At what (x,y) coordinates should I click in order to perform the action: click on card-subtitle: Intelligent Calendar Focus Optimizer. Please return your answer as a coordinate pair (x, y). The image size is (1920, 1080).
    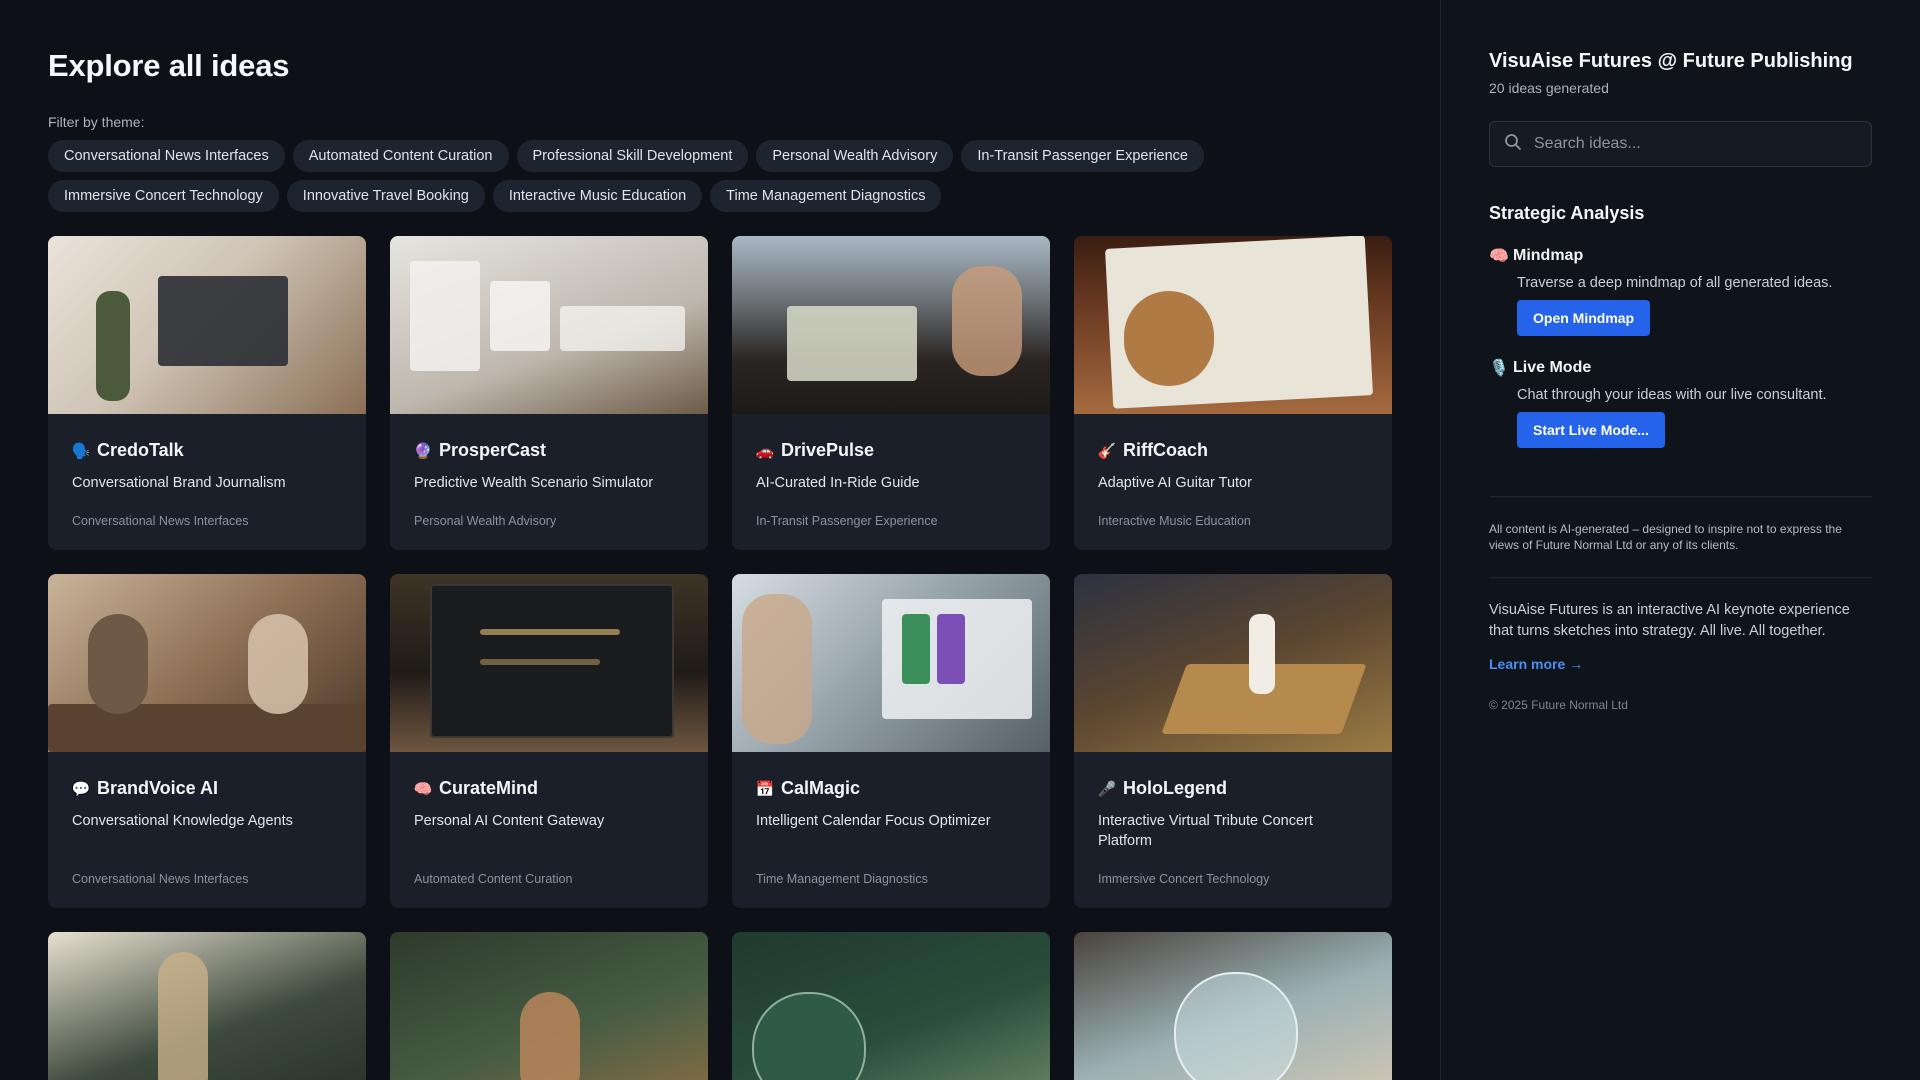
    Looking at the image, I should click on (873, 821).